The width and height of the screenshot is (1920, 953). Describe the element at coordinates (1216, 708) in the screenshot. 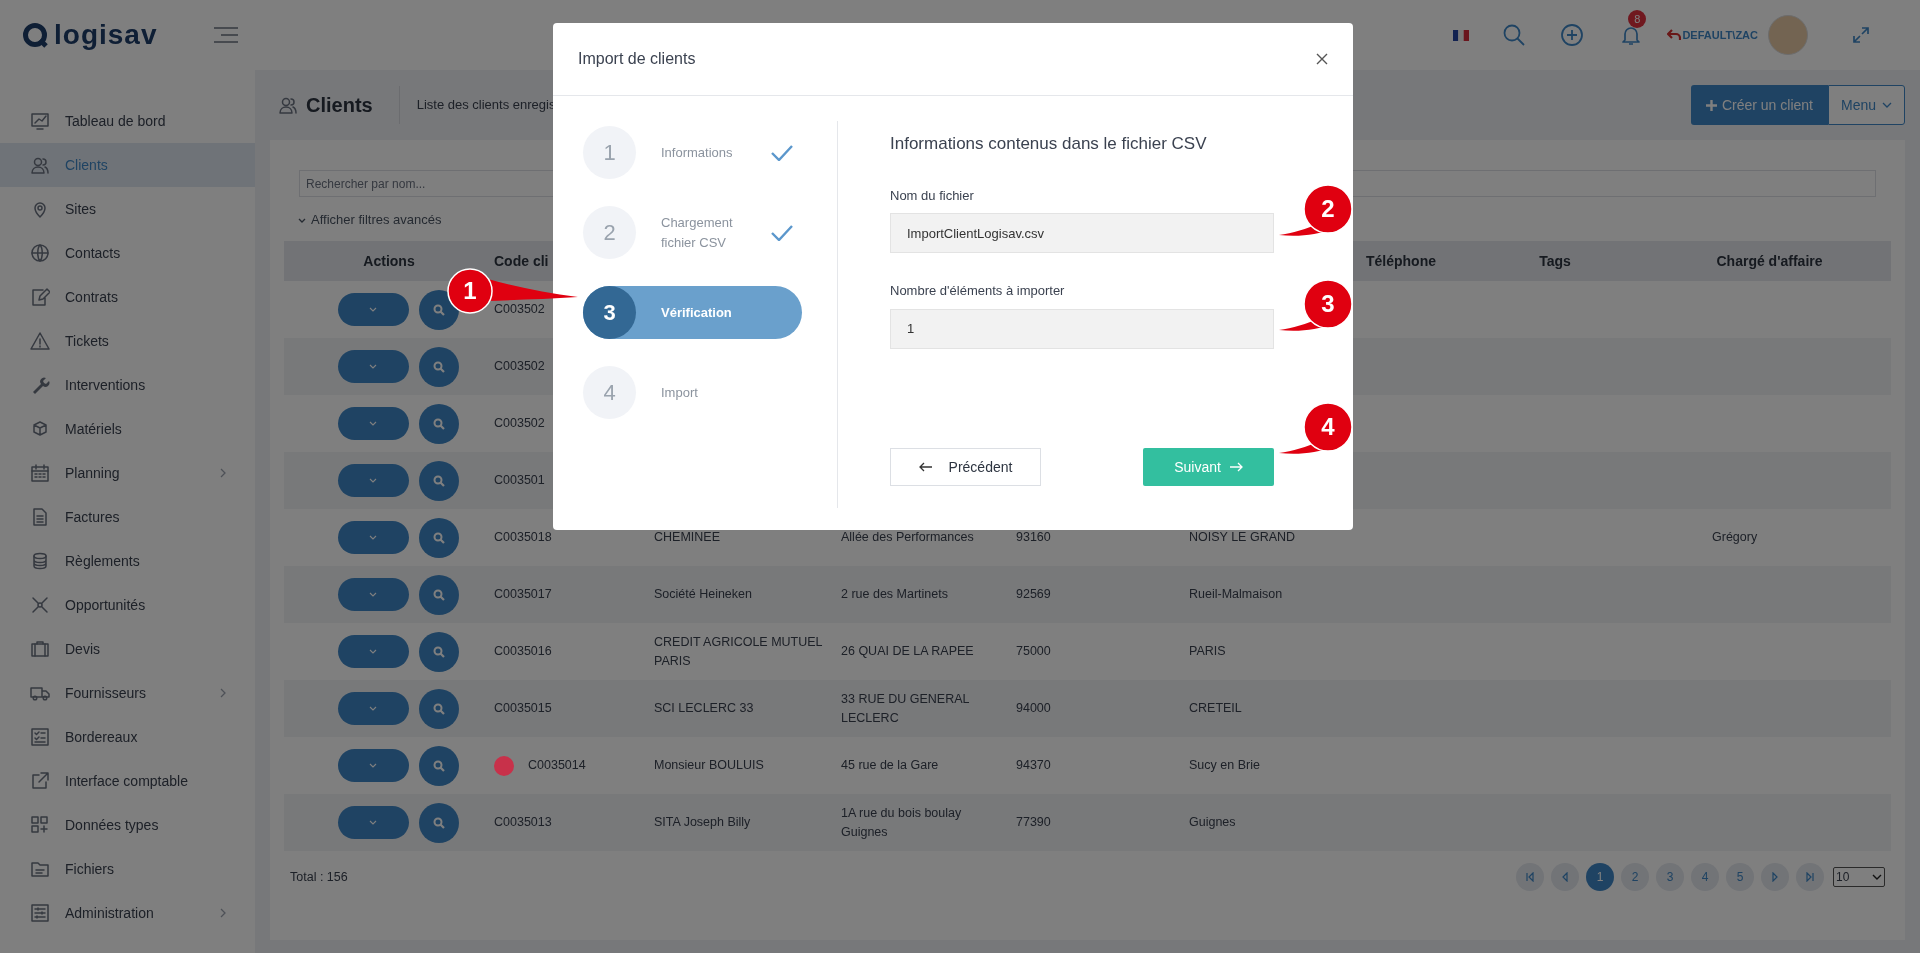

I see `table-cell-text: CRETEIL` at that location.